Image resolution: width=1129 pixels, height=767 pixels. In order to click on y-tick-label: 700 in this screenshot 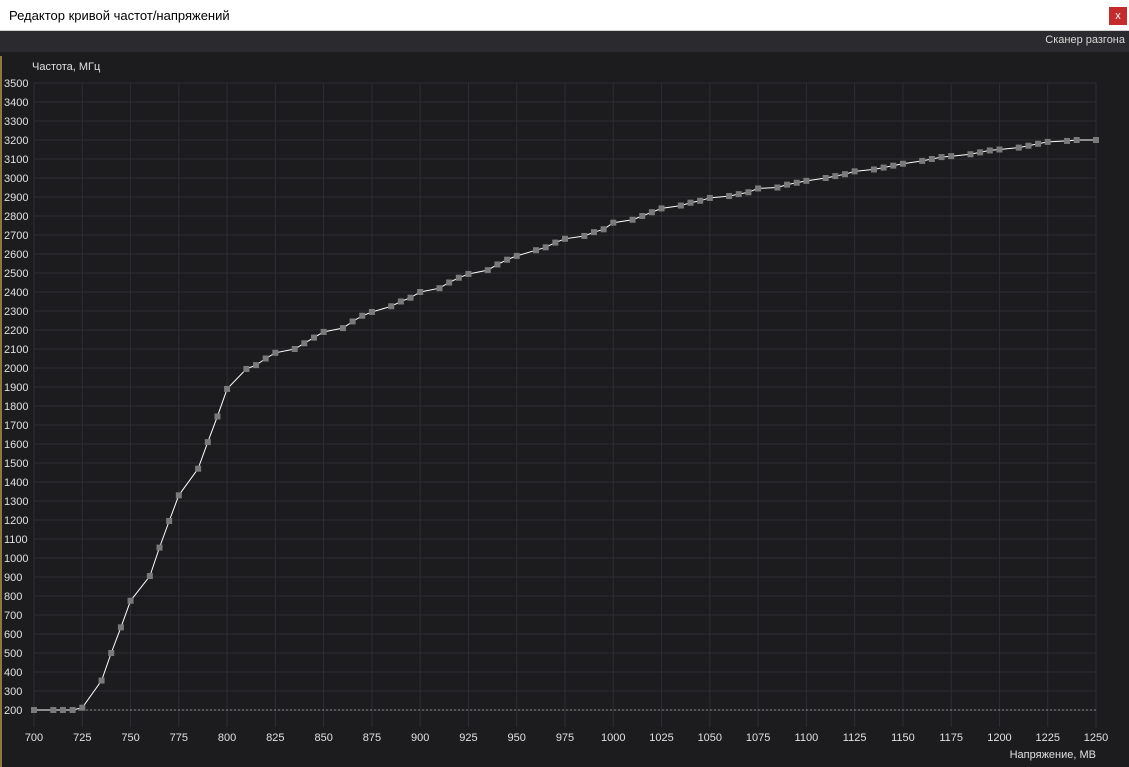, I will do `click(13, 616)`.